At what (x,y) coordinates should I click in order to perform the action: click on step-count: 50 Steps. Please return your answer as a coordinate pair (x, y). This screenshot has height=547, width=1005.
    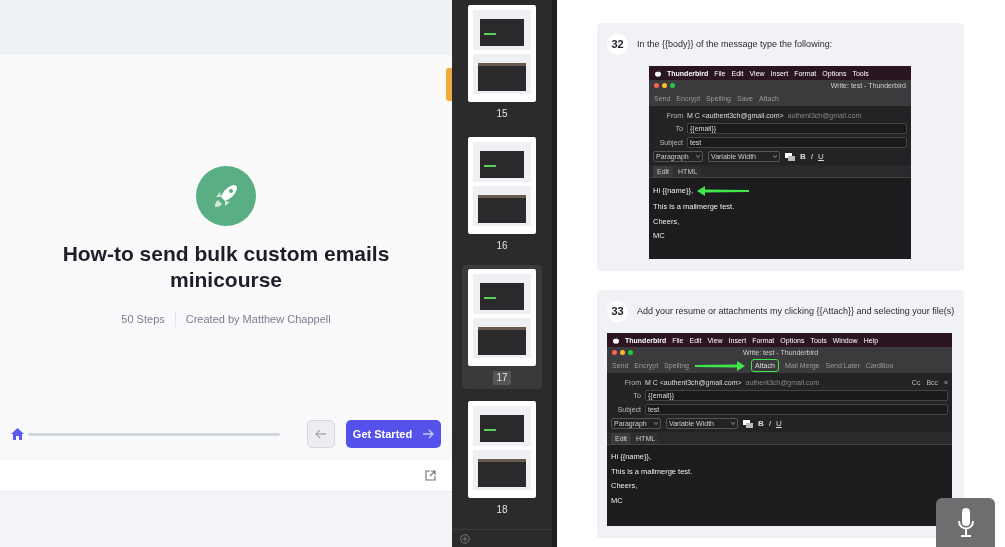
    Looking at the image, I should click on (143, 319).